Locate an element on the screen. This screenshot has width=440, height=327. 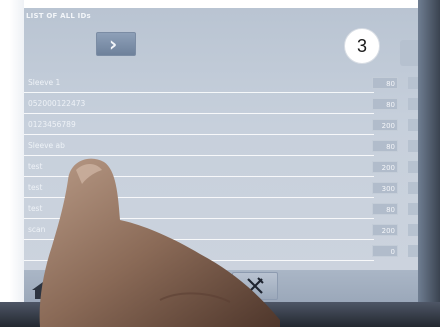
list-item: Sleeve 1 80 is located at coordinates (221, 84).